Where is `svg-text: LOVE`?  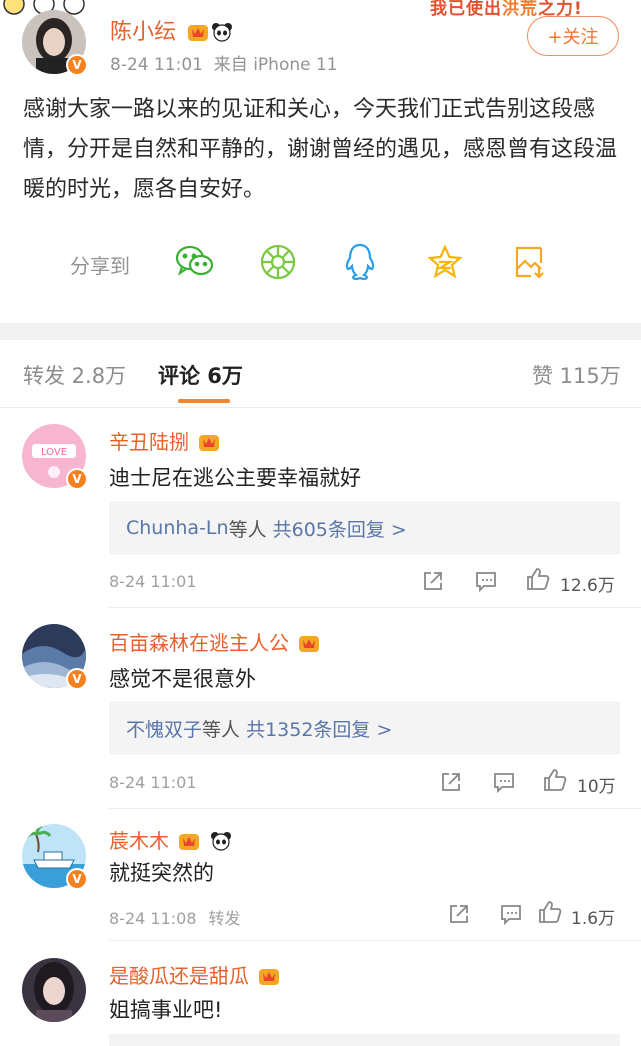 svg-text: LOVE is located at coordinates (54, 452).